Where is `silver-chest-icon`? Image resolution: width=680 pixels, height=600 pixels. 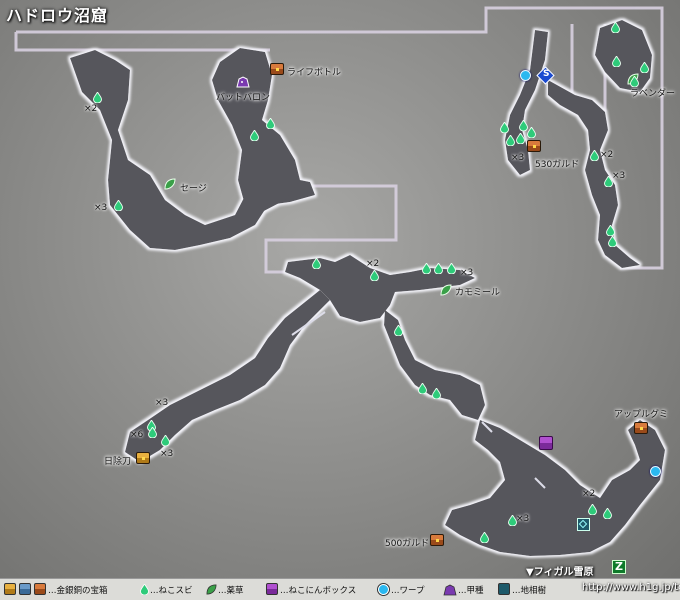 silver-chest-icon is located at coordinates (25, 589).